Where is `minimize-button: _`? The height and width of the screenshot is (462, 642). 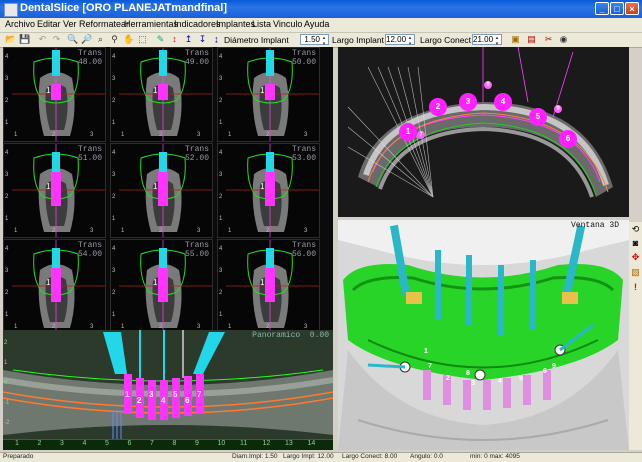 minimize-button: _ is located at coordinates (602, 8).